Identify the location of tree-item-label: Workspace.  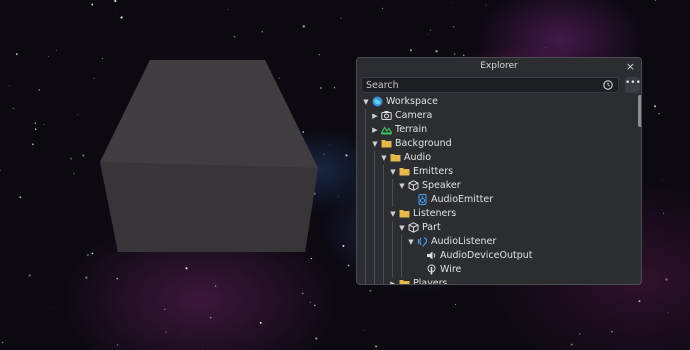
(412, 101).